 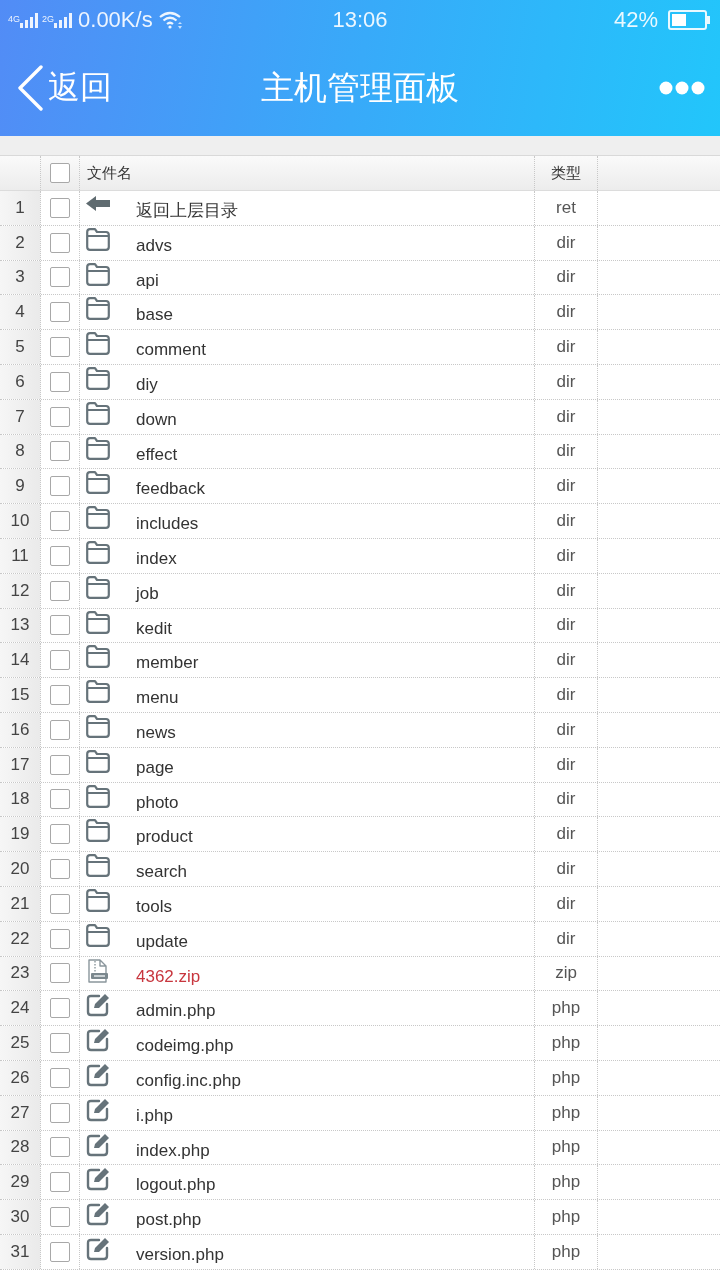 What do you see at coordinates (167, 524) in the screenshot?
I see `file-name: includes` at bounding box center [167, 524].